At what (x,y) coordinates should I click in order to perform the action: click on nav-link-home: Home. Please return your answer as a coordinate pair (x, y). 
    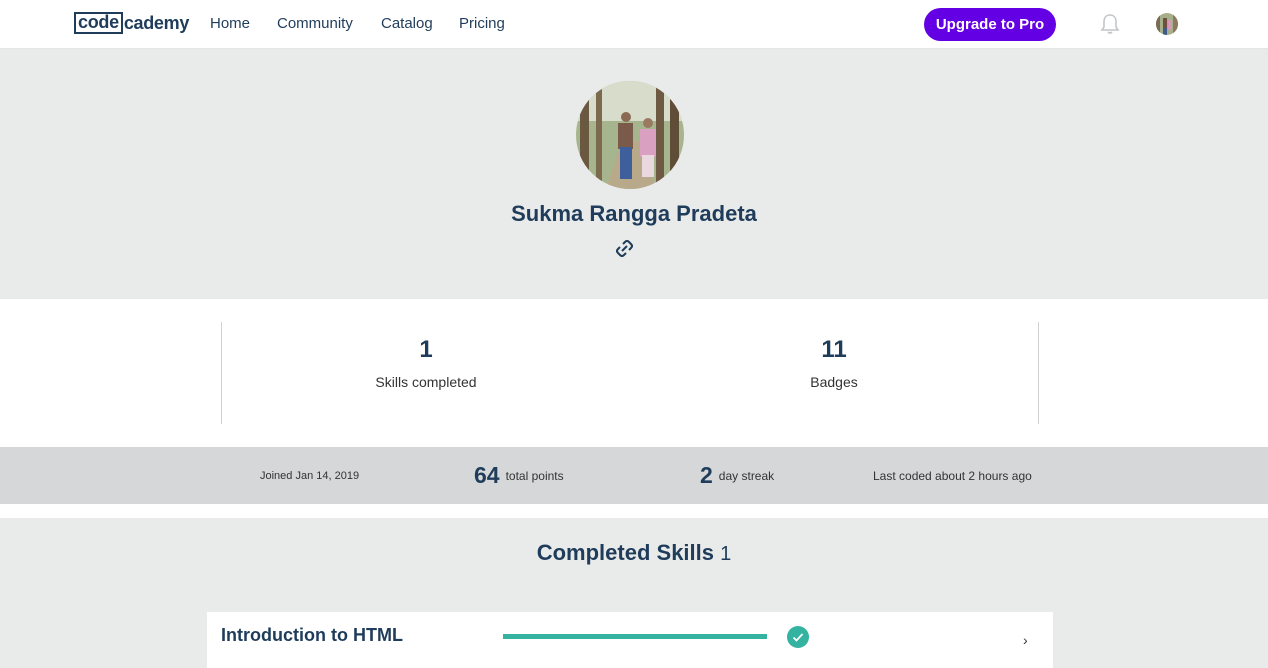
    Looking at the image, I should click on (230, 23).